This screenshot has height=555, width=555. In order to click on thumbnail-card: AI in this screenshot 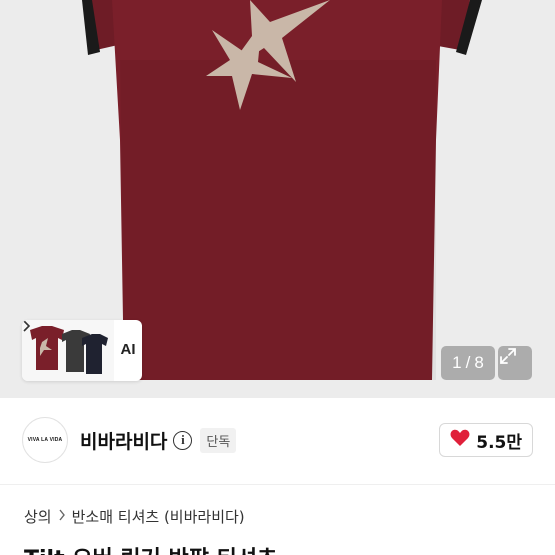, I will do `click(82, 350)`.